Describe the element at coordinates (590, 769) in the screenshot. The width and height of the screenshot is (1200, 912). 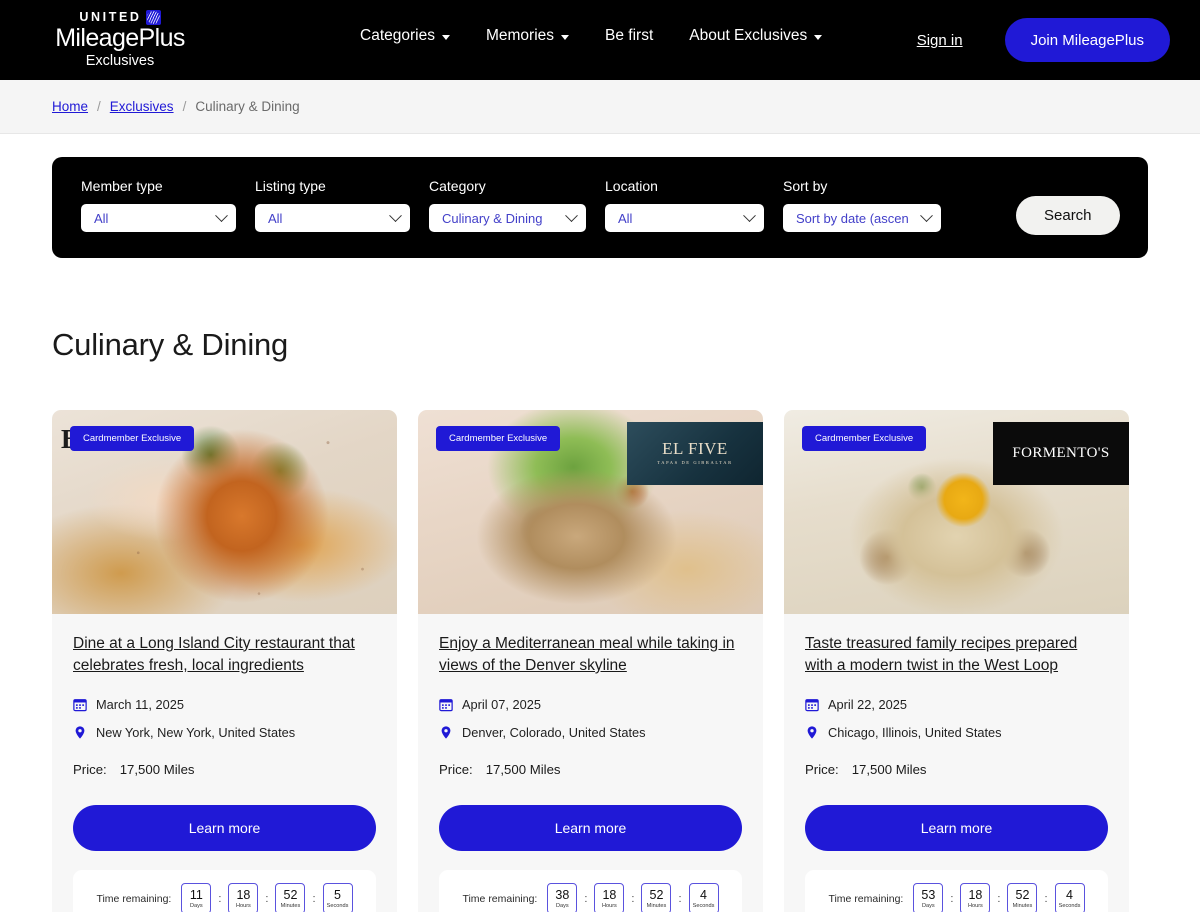
I see `card-price-row: Price: 17,500 Miles` at that location.